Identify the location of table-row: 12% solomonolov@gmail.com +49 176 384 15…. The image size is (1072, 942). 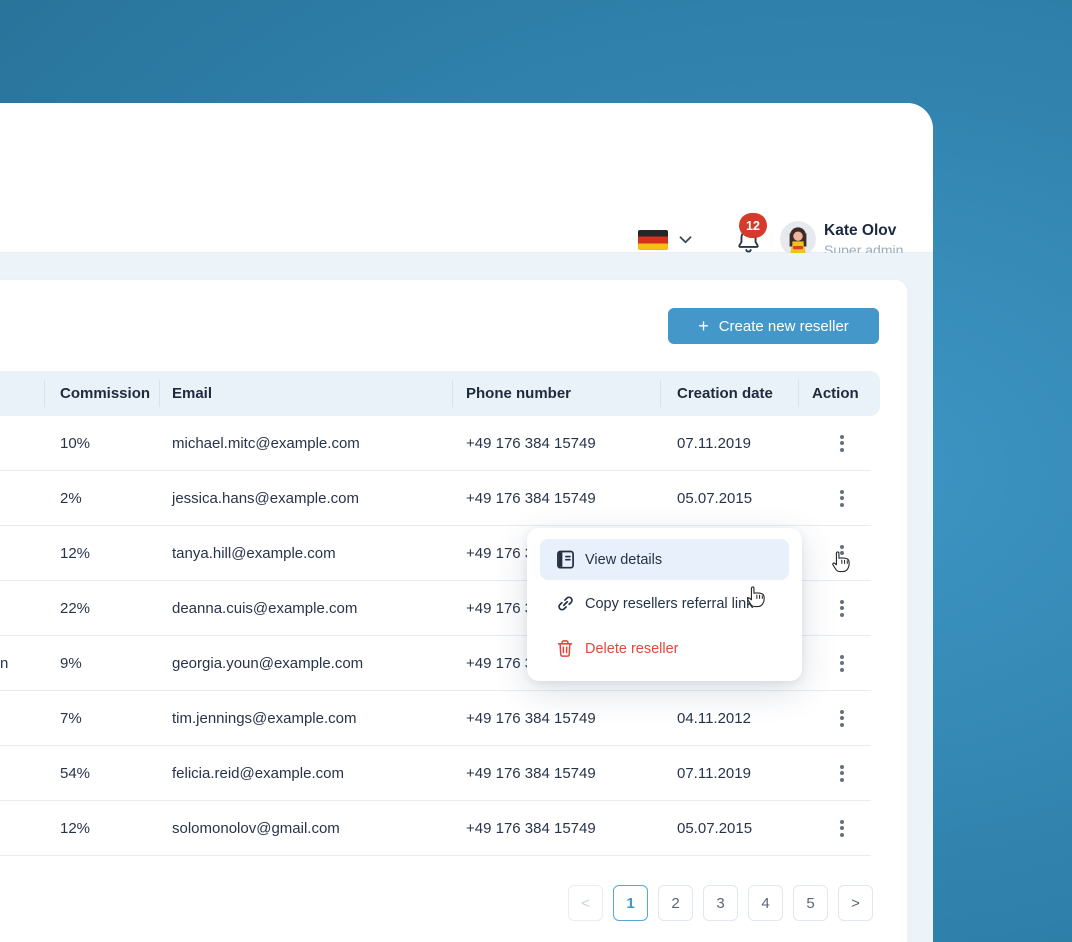
(435, 828).